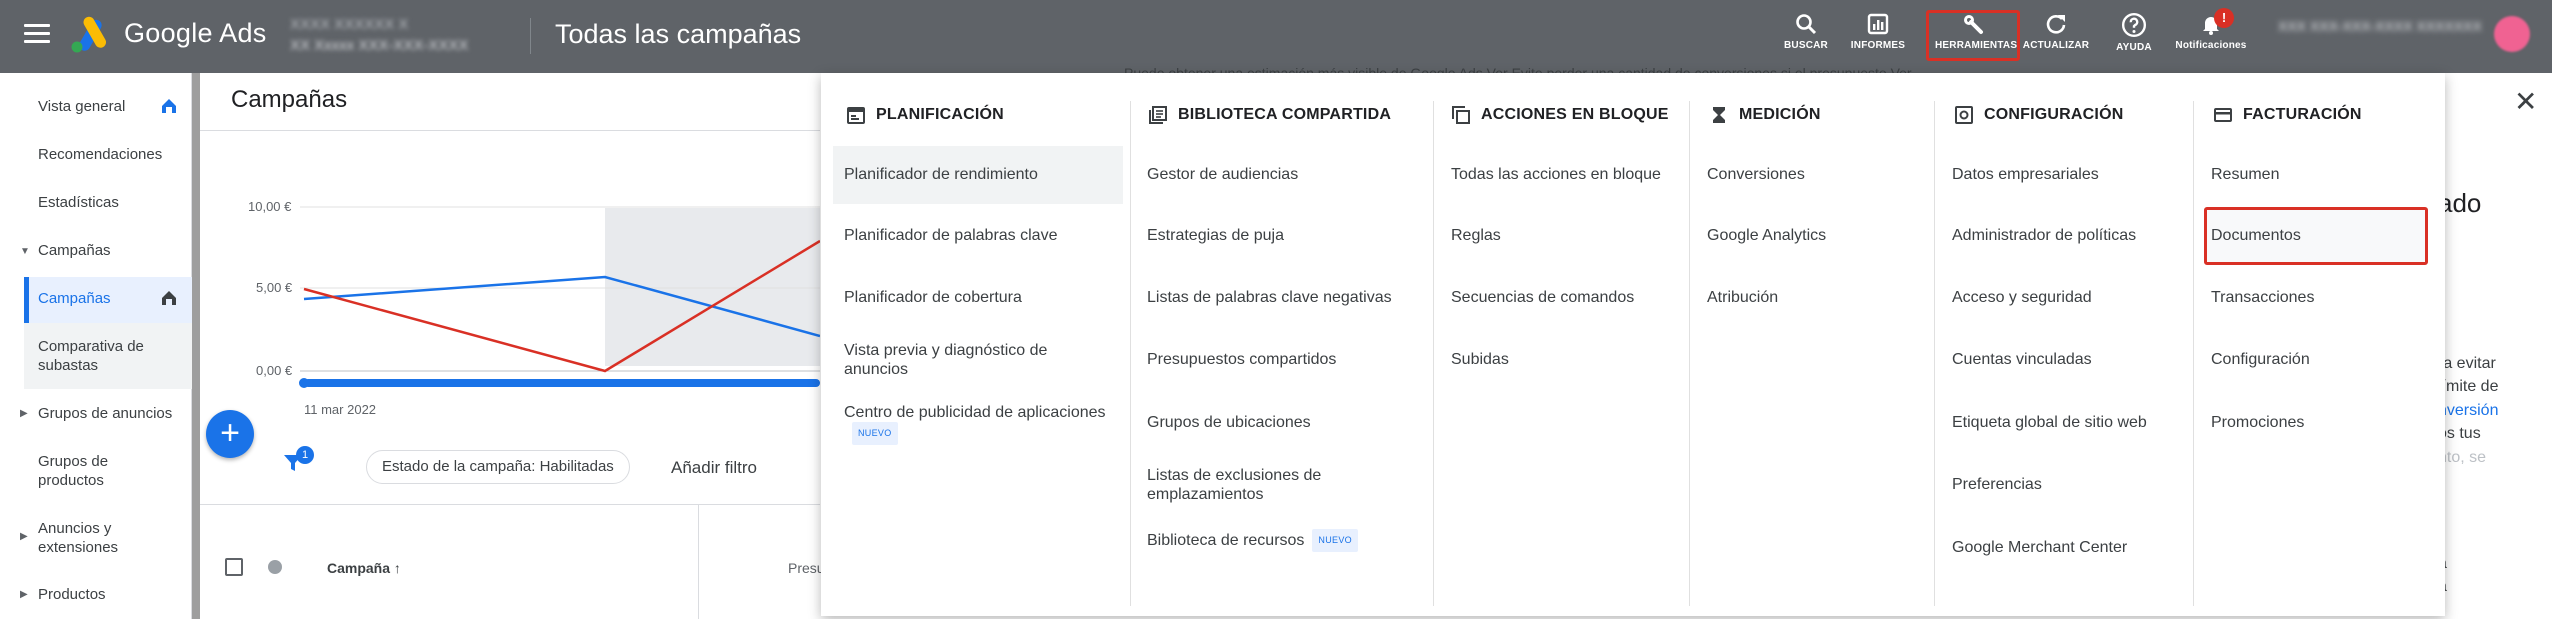 The width and height of the screenshot is (2552, 619). Describe the element at coordinates (78, 202) in the screenshot. I see `sidebar-item-insights: Estadísticas` at that location.